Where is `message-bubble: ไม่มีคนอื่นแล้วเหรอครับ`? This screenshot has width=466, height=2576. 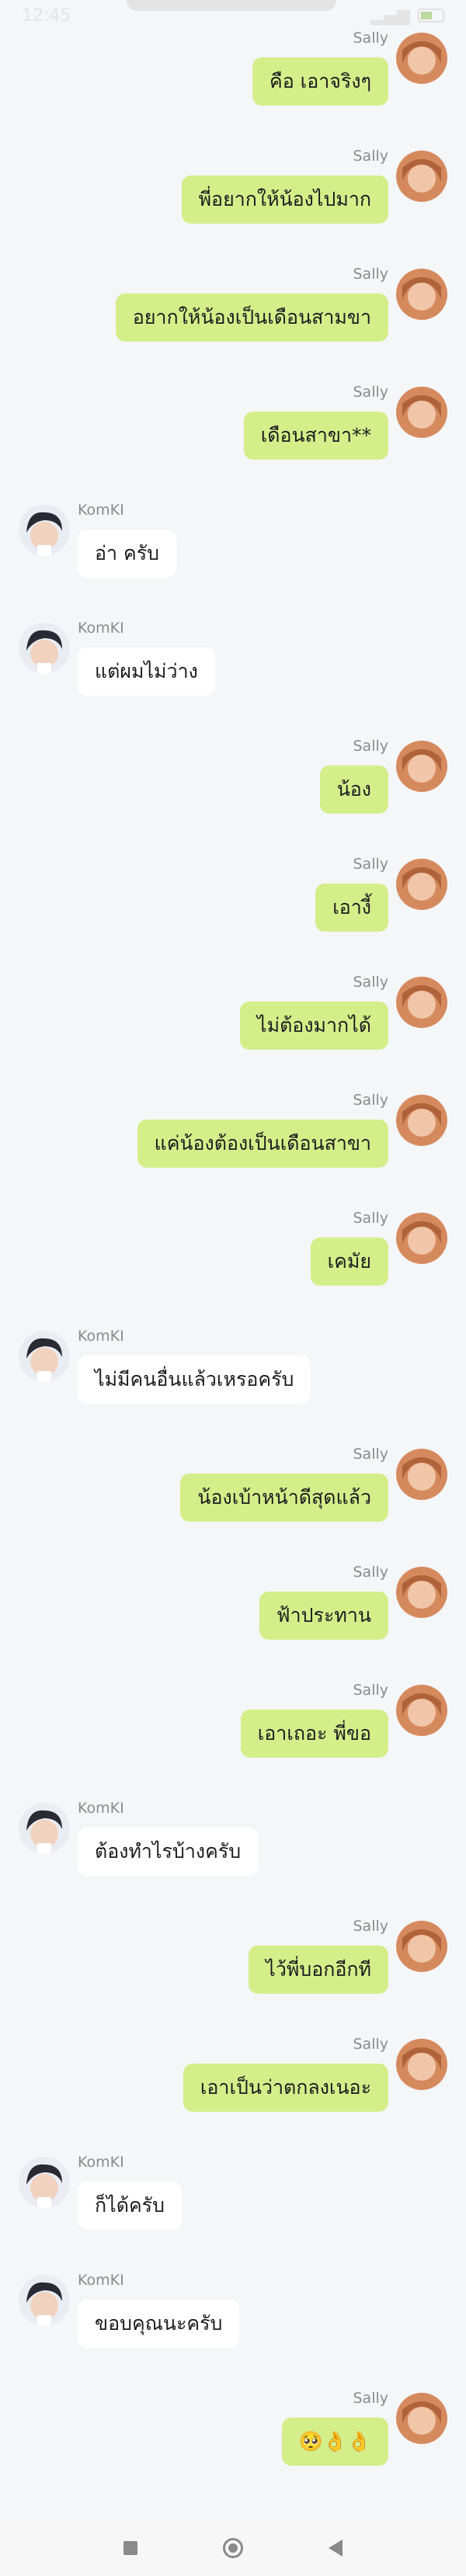
message-bubble: ไม่มีคนอื่นแล้วเหรอครับ is located at coordinates (194, 1380).